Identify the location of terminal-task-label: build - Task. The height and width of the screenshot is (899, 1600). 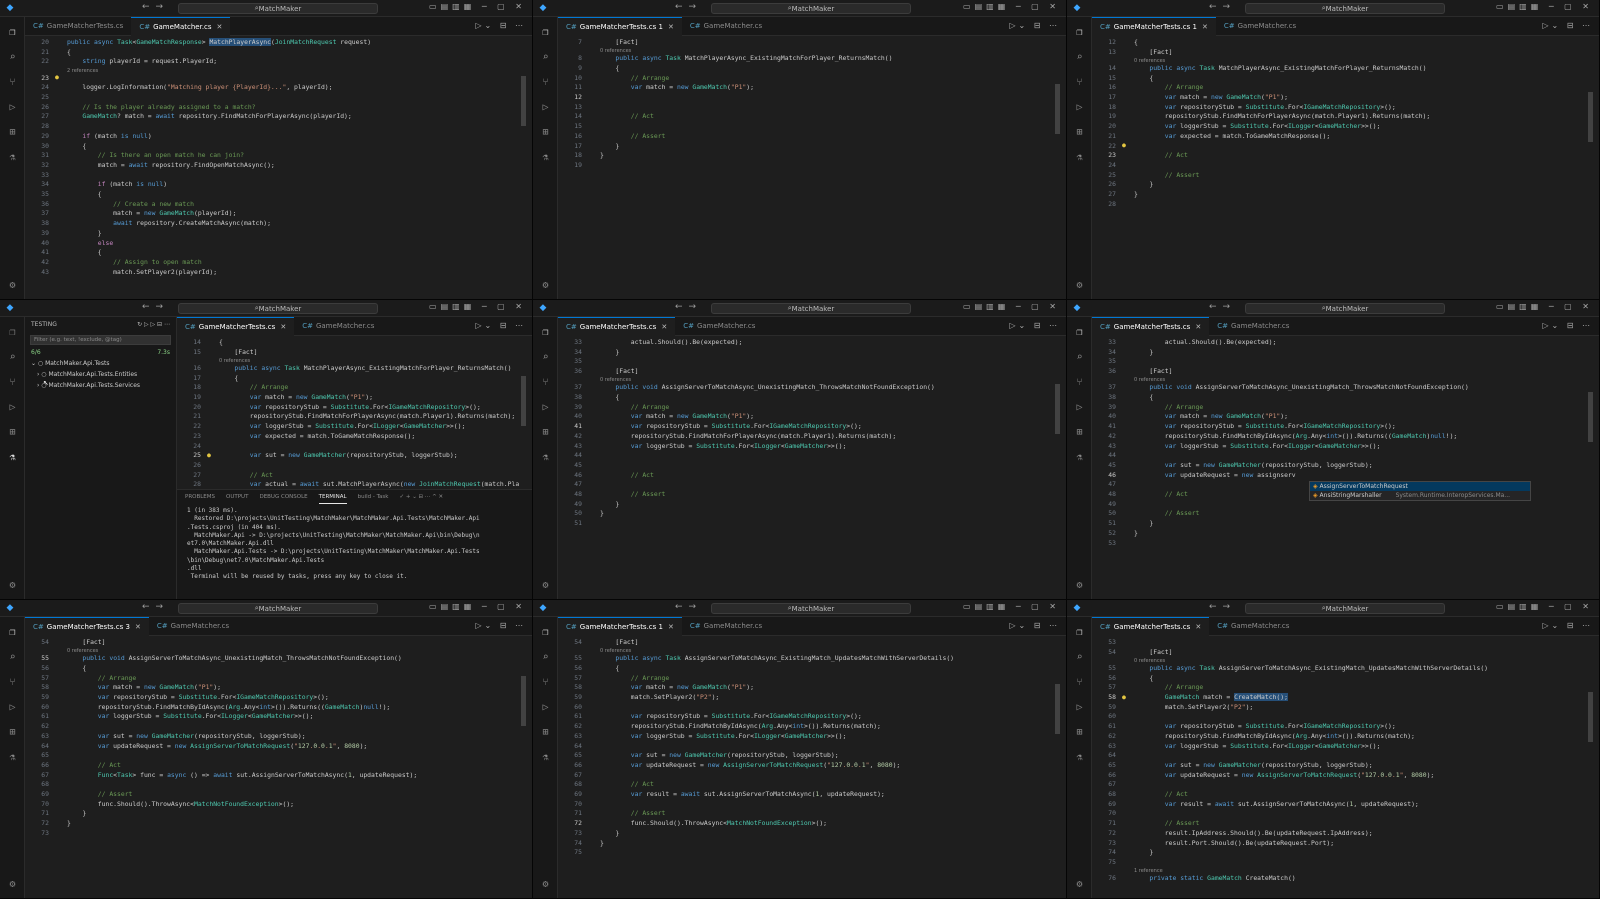
(373, 499).